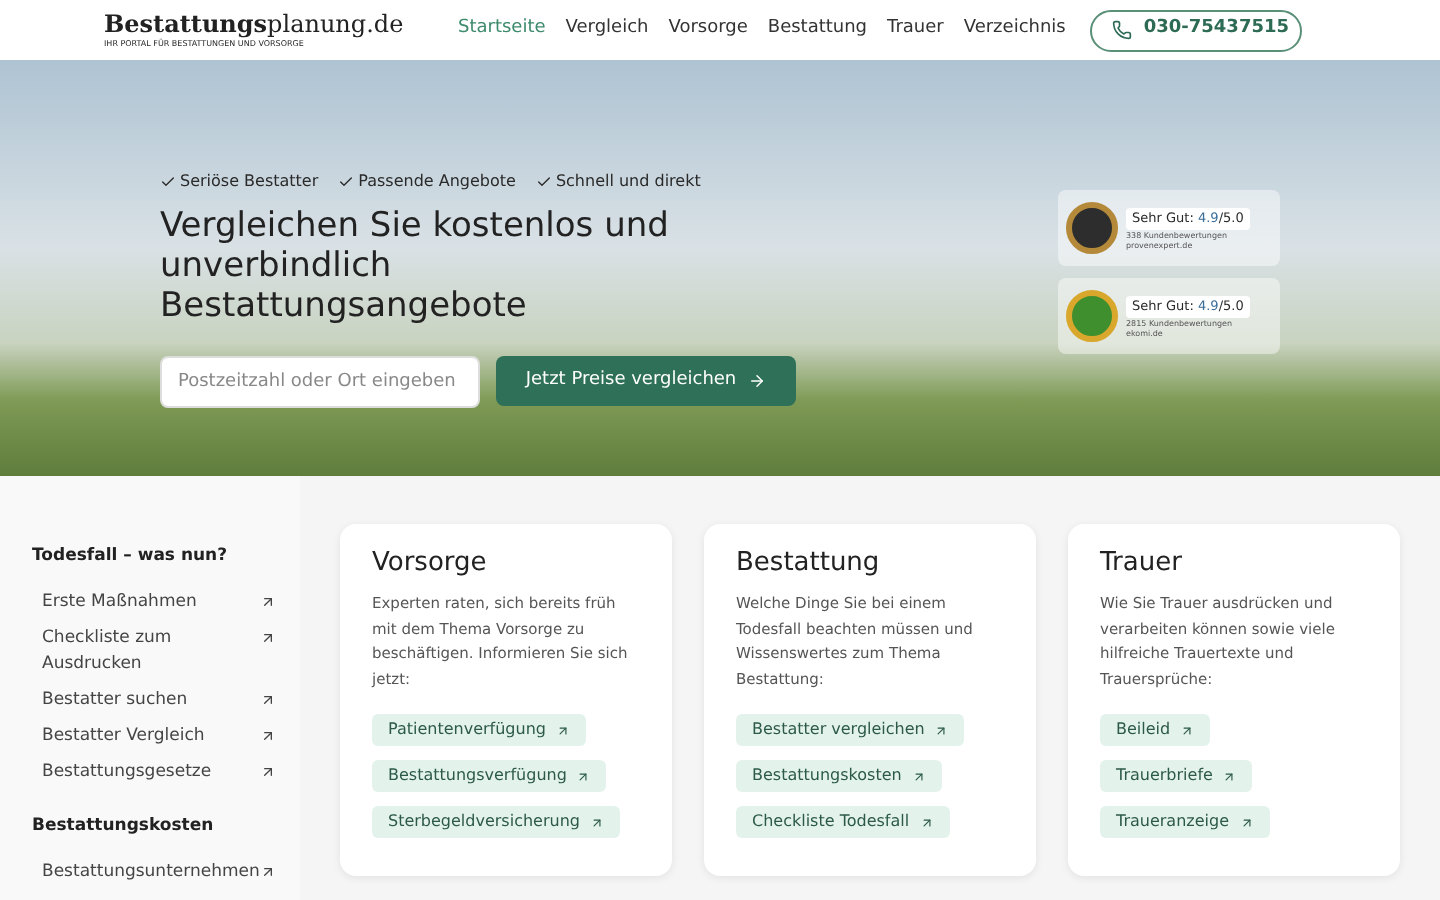 This screenshot has height=900, width=1440. I want to click on benefit-text: Schnell und direkt, so click(628, 182).